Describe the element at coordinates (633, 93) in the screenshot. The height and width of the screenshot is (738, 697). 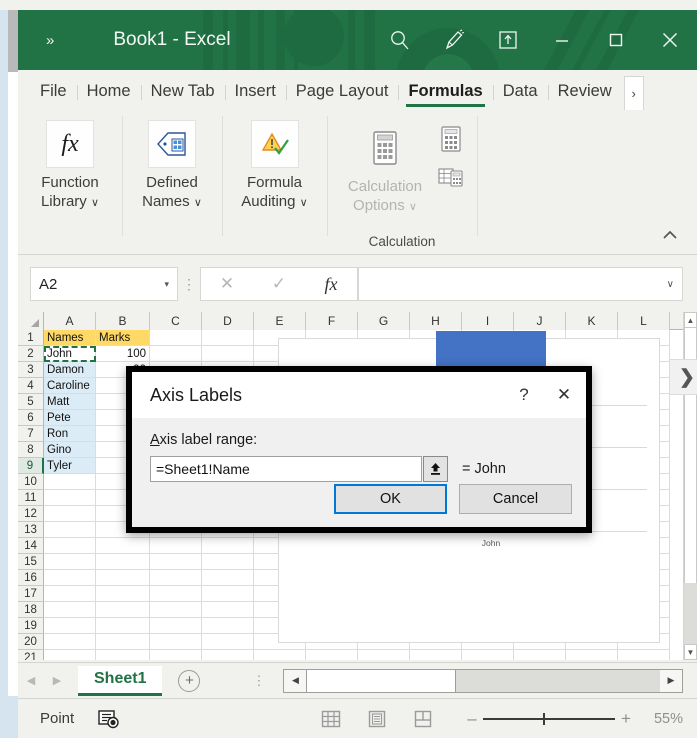
I see `tab-overflow-chevron-icon: ›` at that location.